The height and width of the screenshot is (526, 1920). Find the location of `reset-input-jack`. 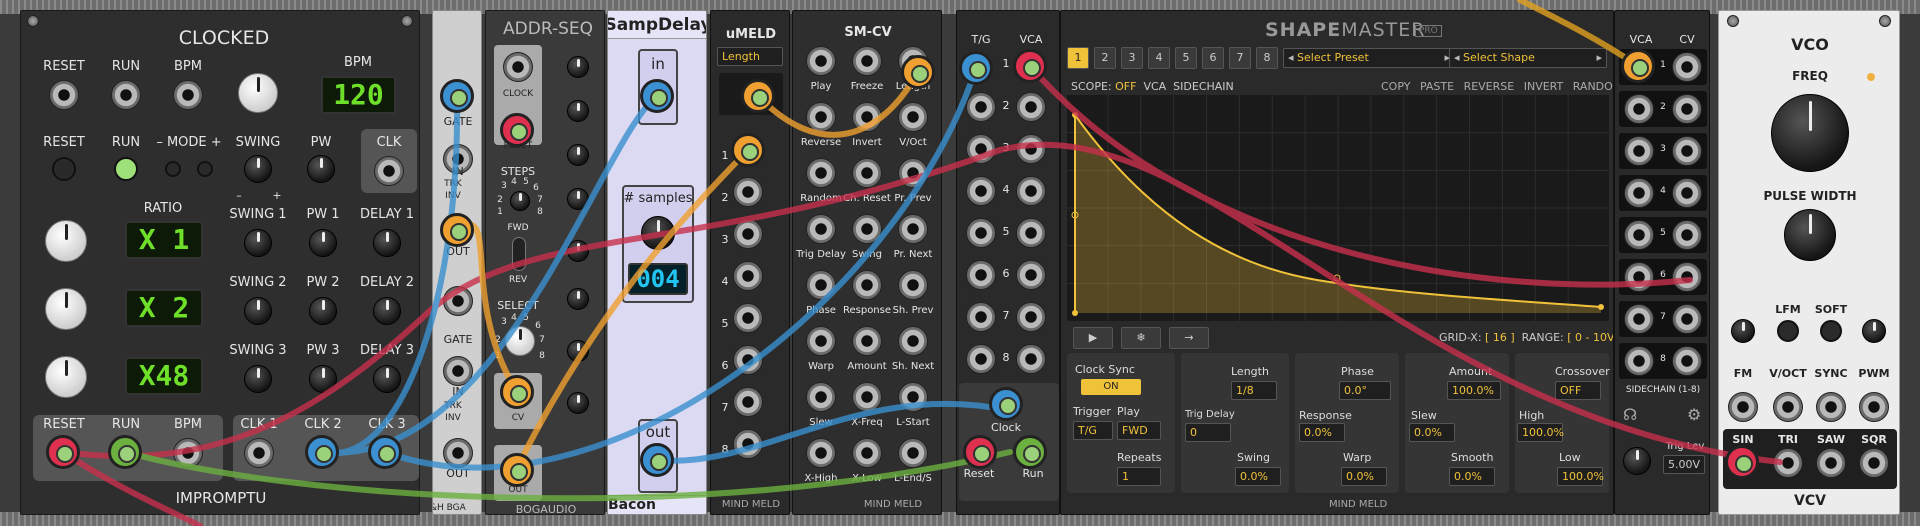

reset-input-jack is located at coordinates (64, 95).